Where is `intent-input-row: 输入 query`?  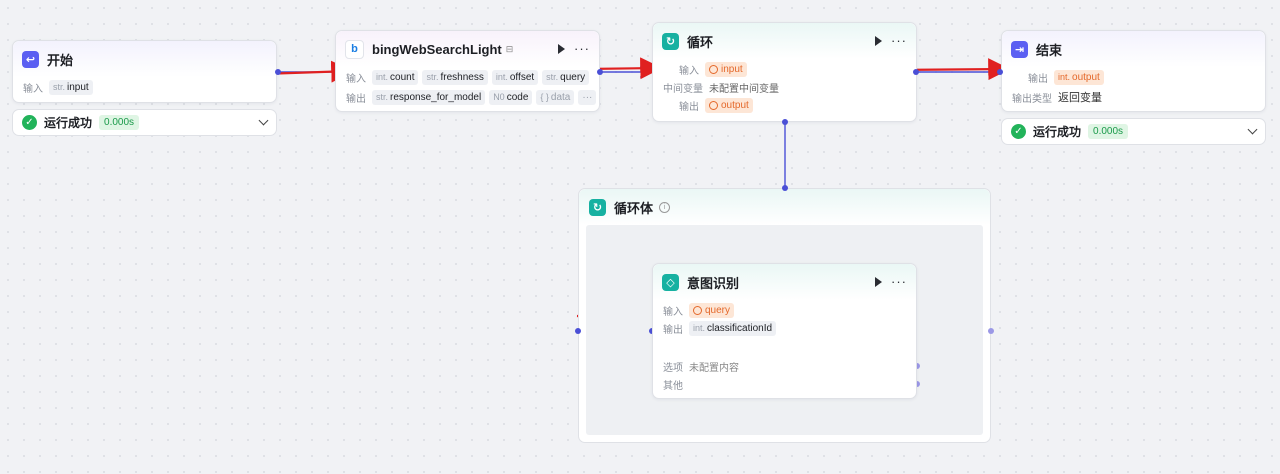 intent-input-row: 输入 query is located at coordinates (784, 310).